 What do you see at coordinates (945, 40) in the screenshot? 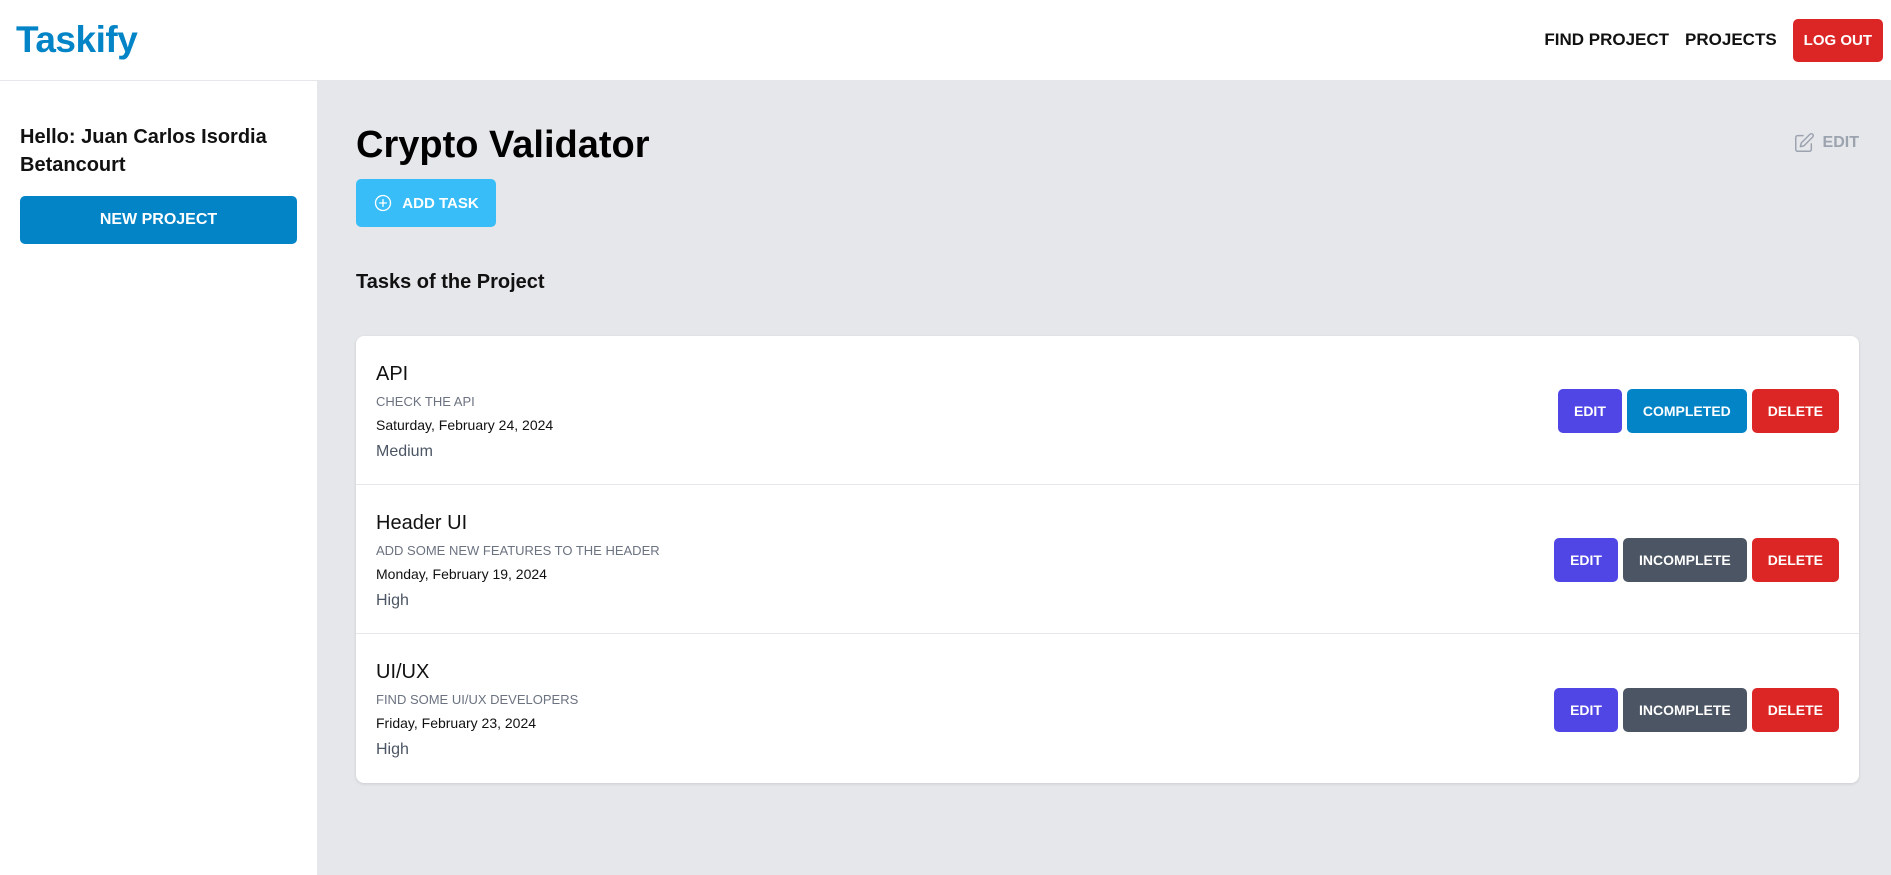
I see `top-bar: Taskify FIND PROJECT PROJECTS LOG OUT` at bounding box center [945, 40].